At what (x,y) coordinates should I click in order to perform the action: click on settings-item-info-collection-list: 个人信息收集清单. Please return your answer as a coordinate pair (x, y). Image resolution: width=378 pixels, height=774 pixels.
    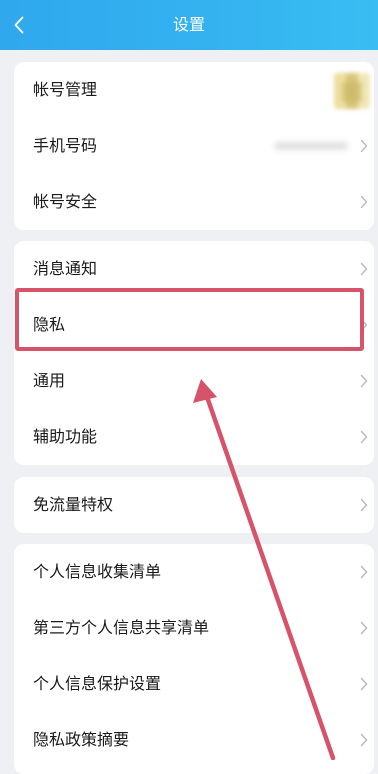
    Looking at the image, I should click on (194, 572).